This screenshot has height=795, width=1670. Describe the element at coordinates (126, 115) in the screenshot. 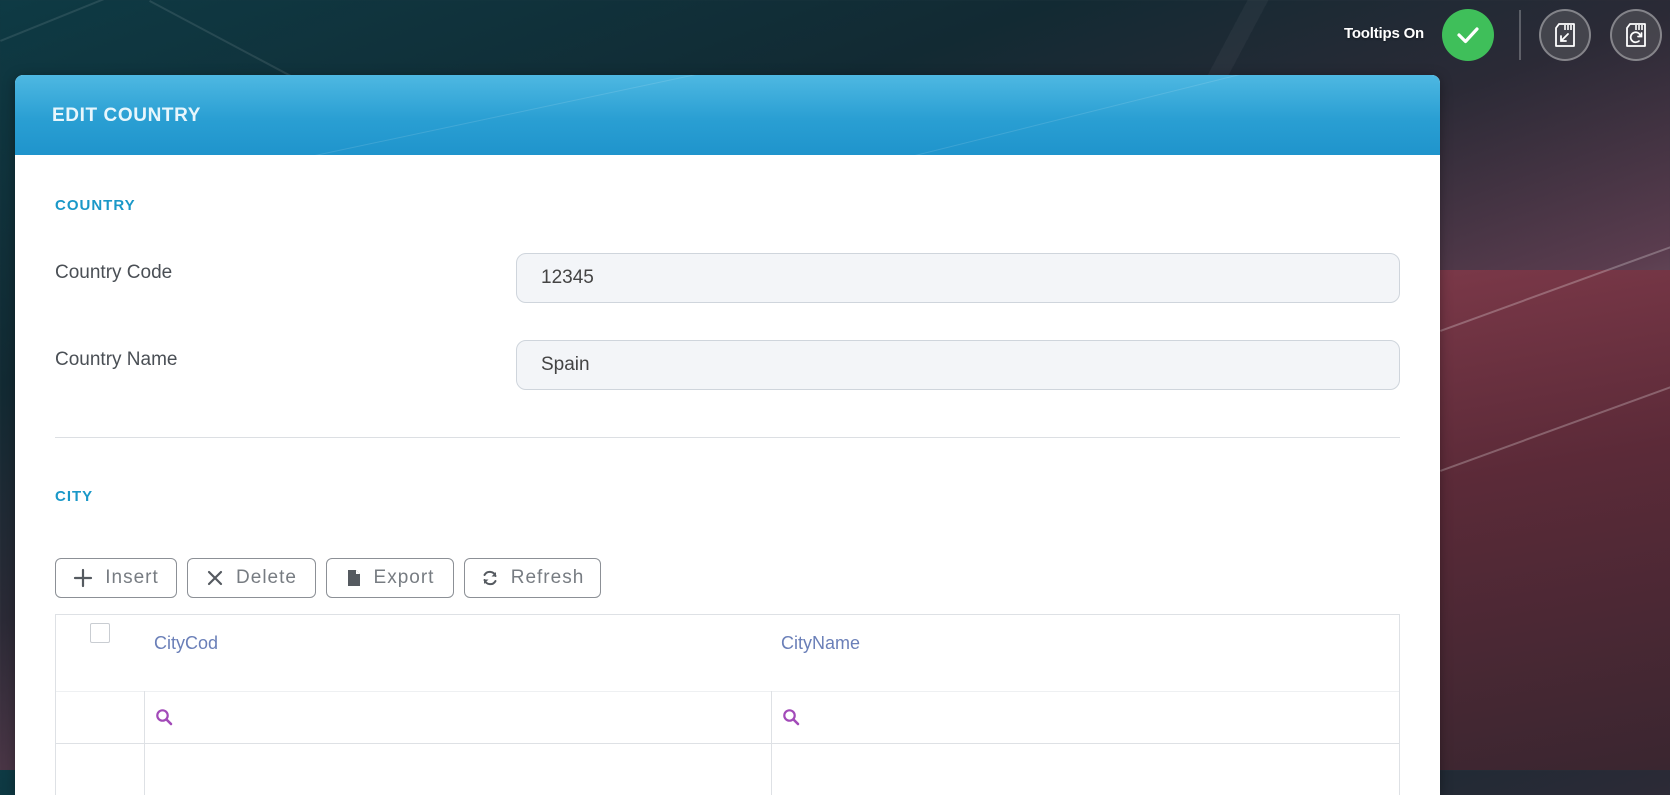

I see `page-title: EDIT COUNTRY` at that location.